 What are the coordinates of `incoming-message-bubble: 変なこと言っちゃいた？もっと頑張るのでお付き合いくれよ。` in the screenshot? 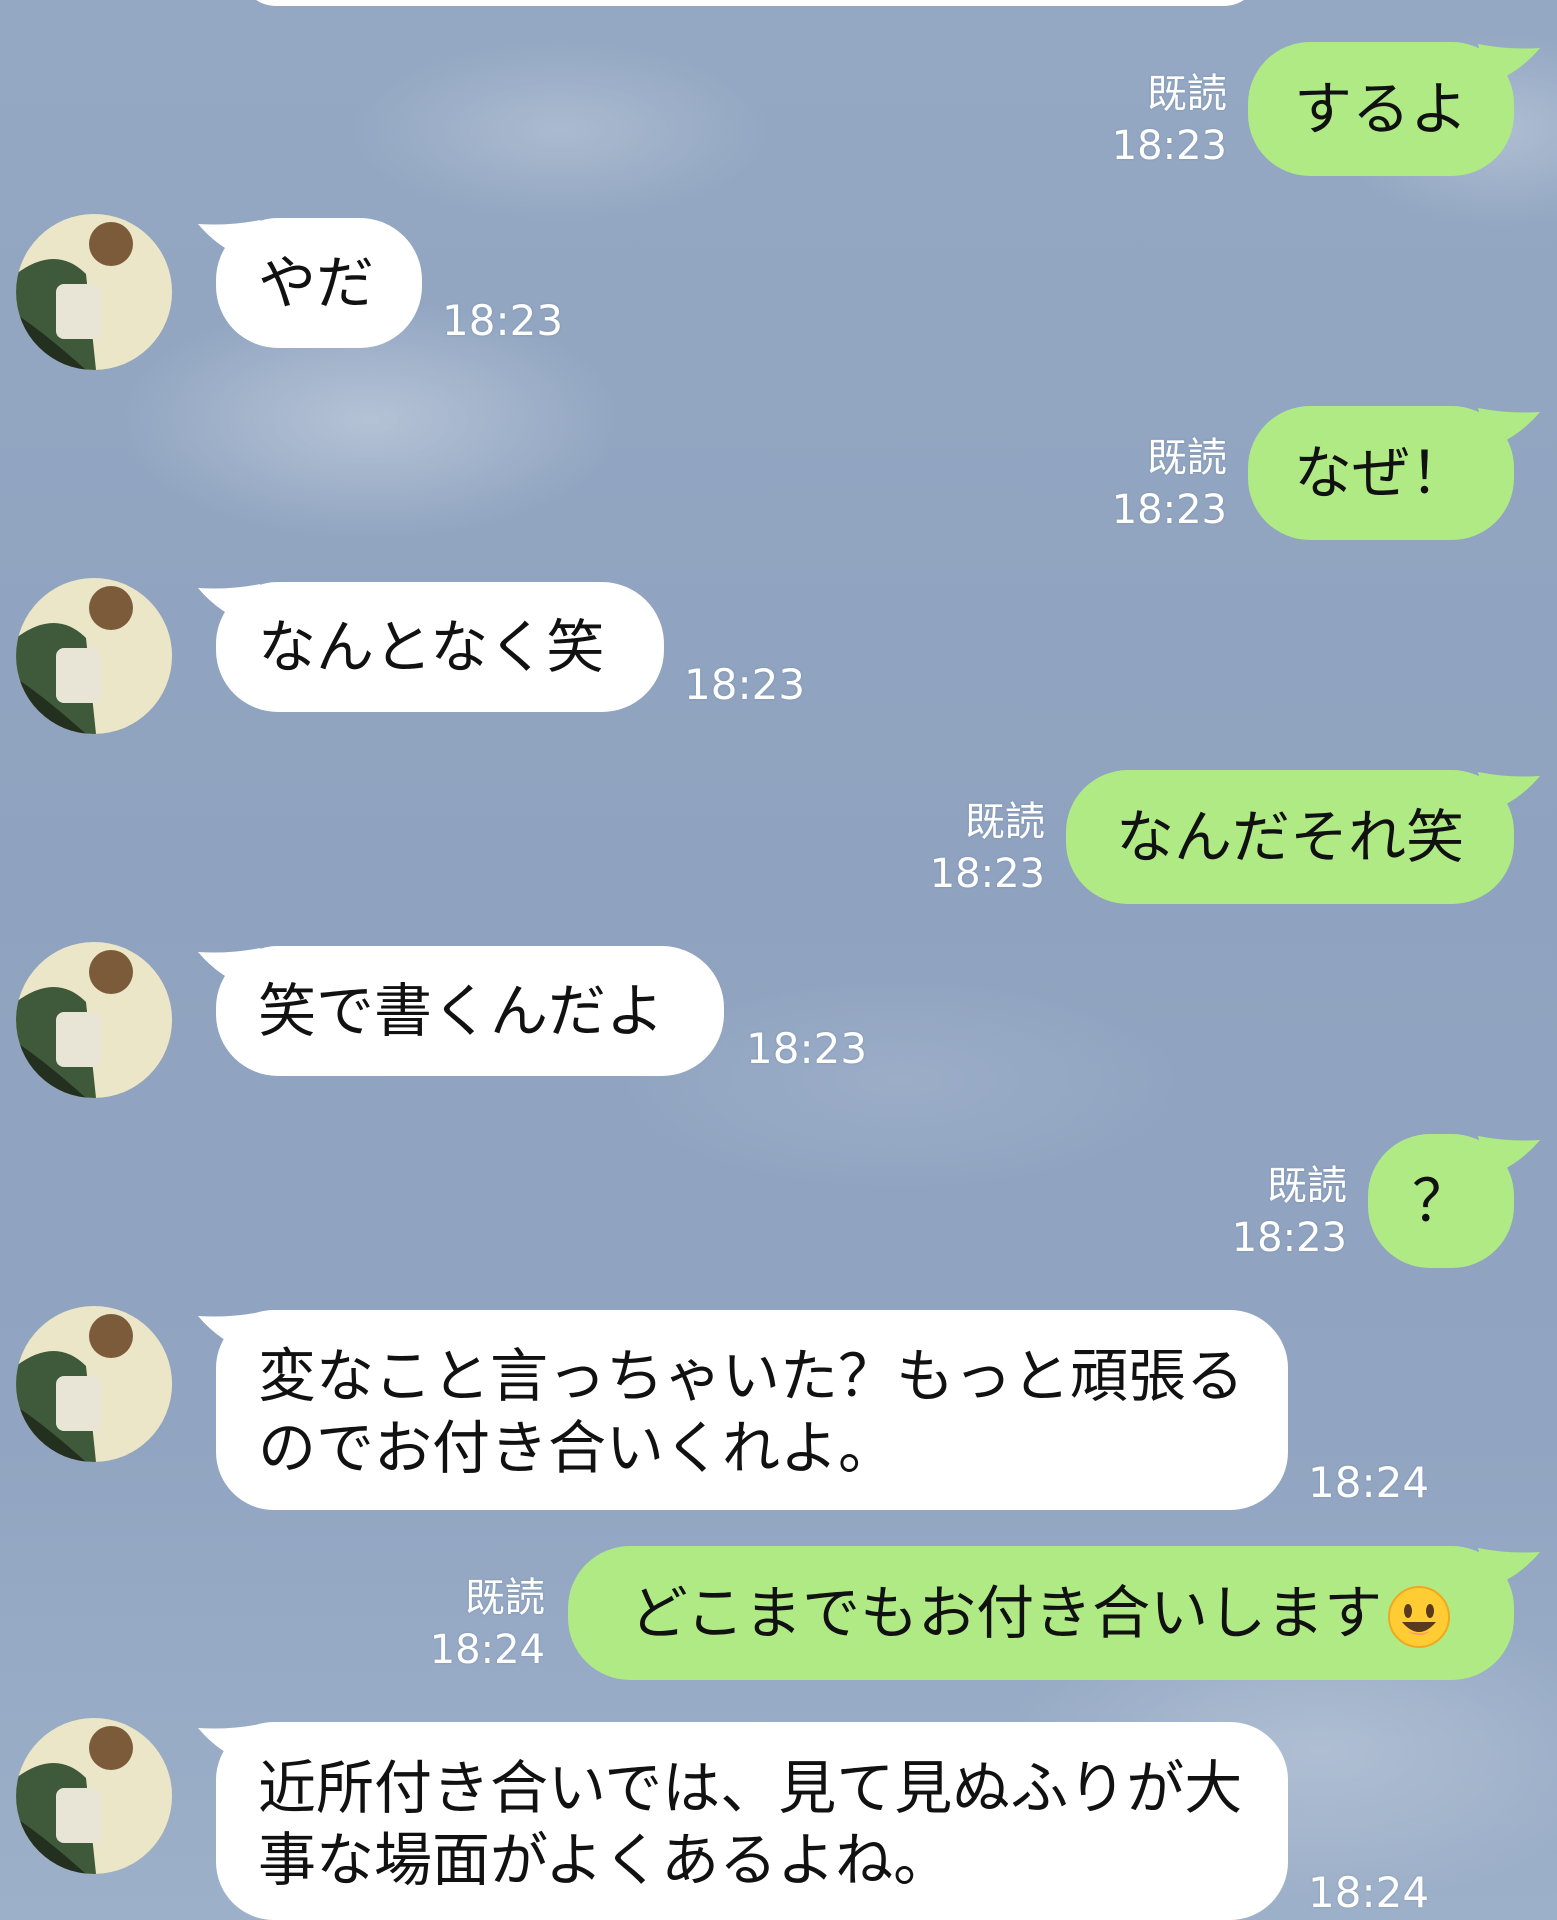 It's located at (752, 1410).